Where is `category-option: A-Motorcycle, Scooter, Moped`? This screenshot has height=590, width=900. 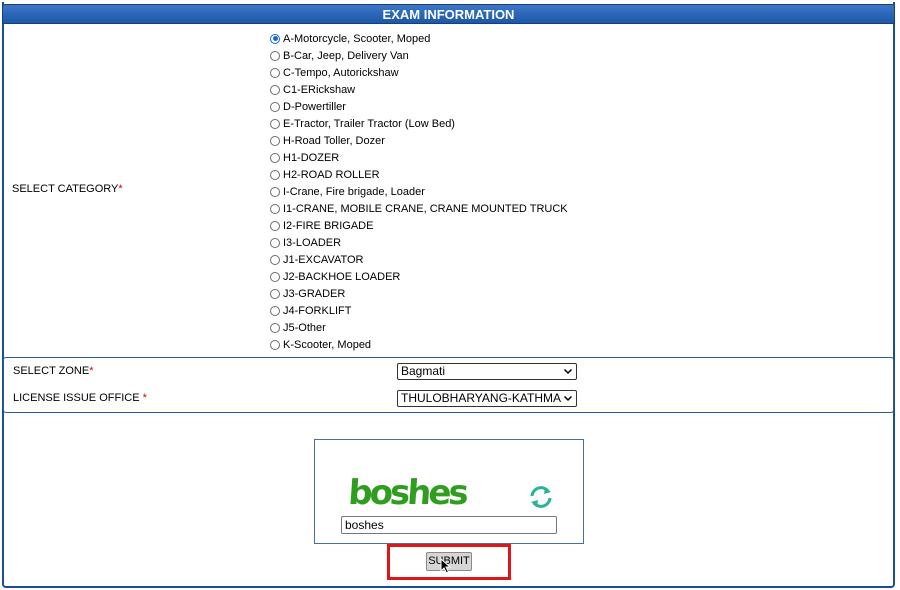 category-option: A-Motorcycle, Scooter, Moped is located at coordinates (419, 38).